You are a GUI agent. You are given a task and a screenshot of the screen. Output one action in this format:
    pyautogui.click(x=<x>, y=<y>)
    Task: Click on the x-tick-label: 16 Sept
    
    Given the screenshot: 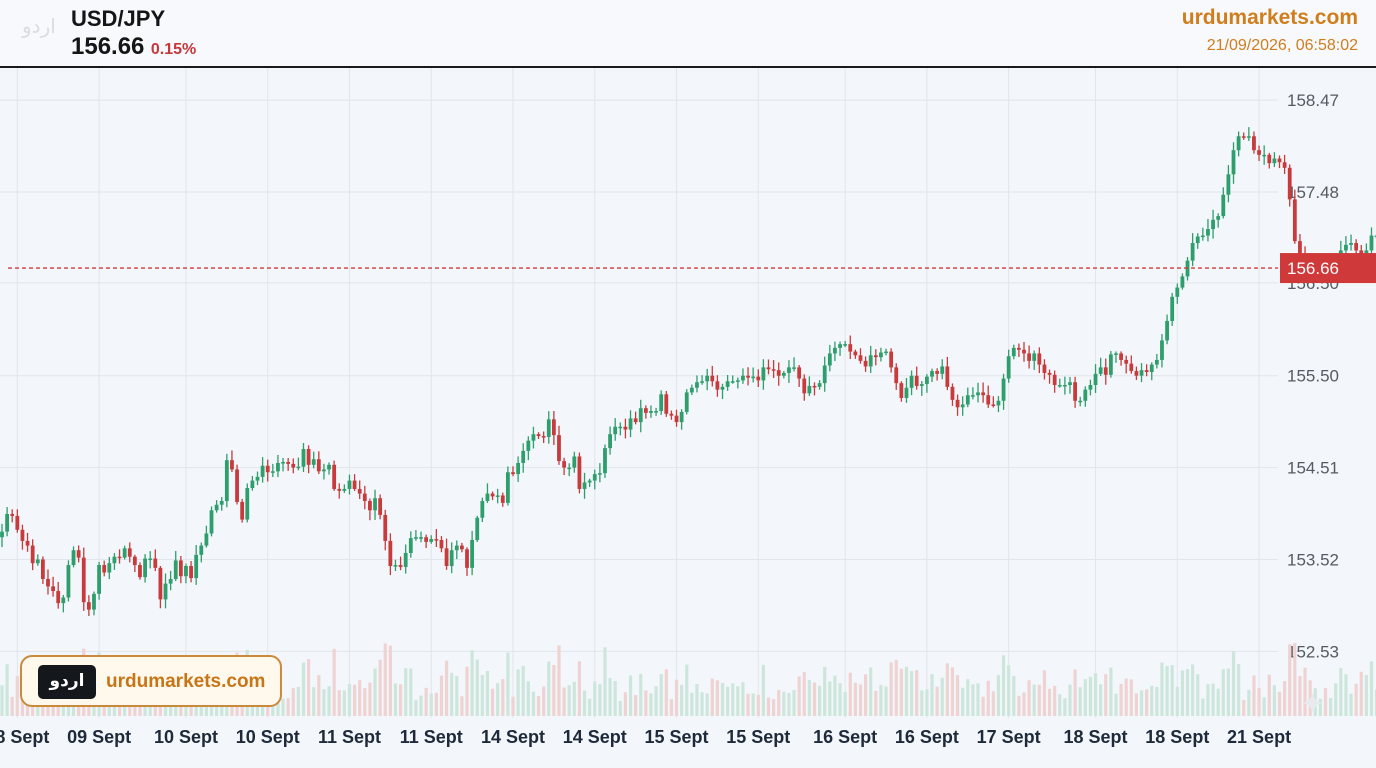 What is the action you would take?
    pyautogui.click(x=845, y=737)
    